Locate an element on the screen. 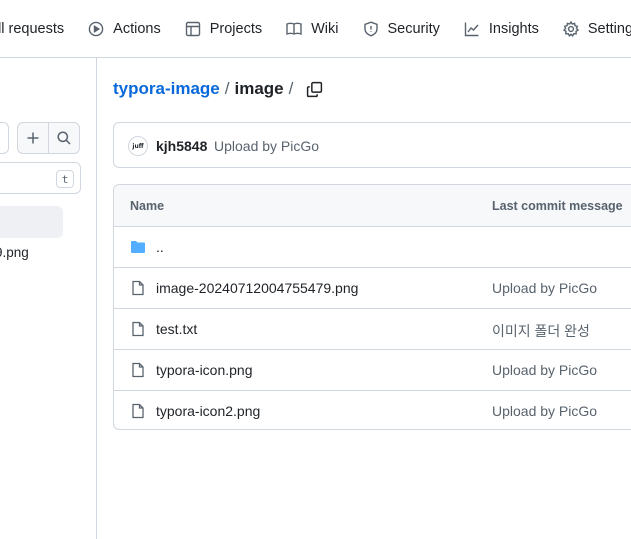 This screenshot has width=631, height=539. tab-label: ull requests is located at coordinates (32, 28).